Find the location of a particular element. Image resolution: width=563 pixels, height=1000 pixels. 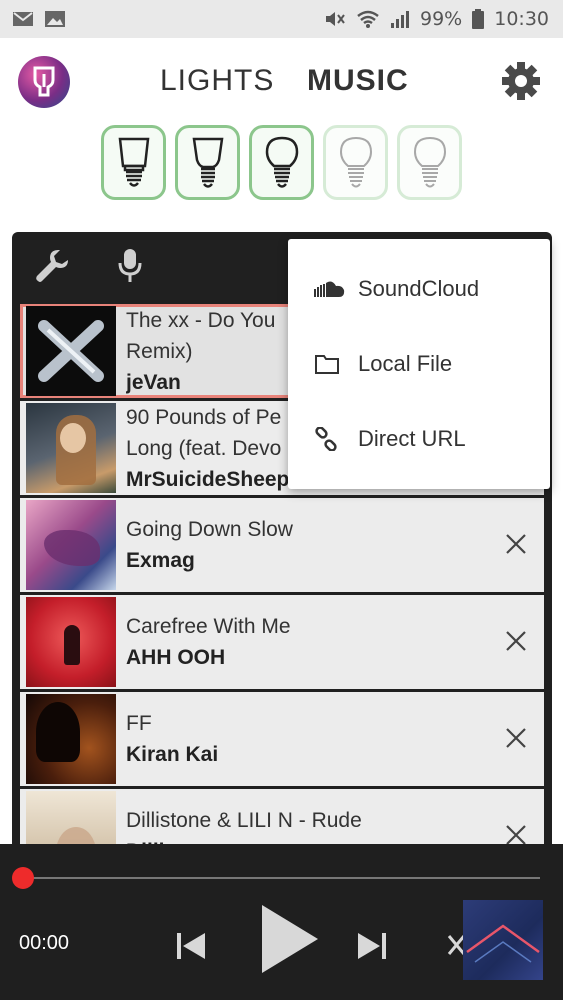

track-artist: Exmag is located at coordinates (160, 560).